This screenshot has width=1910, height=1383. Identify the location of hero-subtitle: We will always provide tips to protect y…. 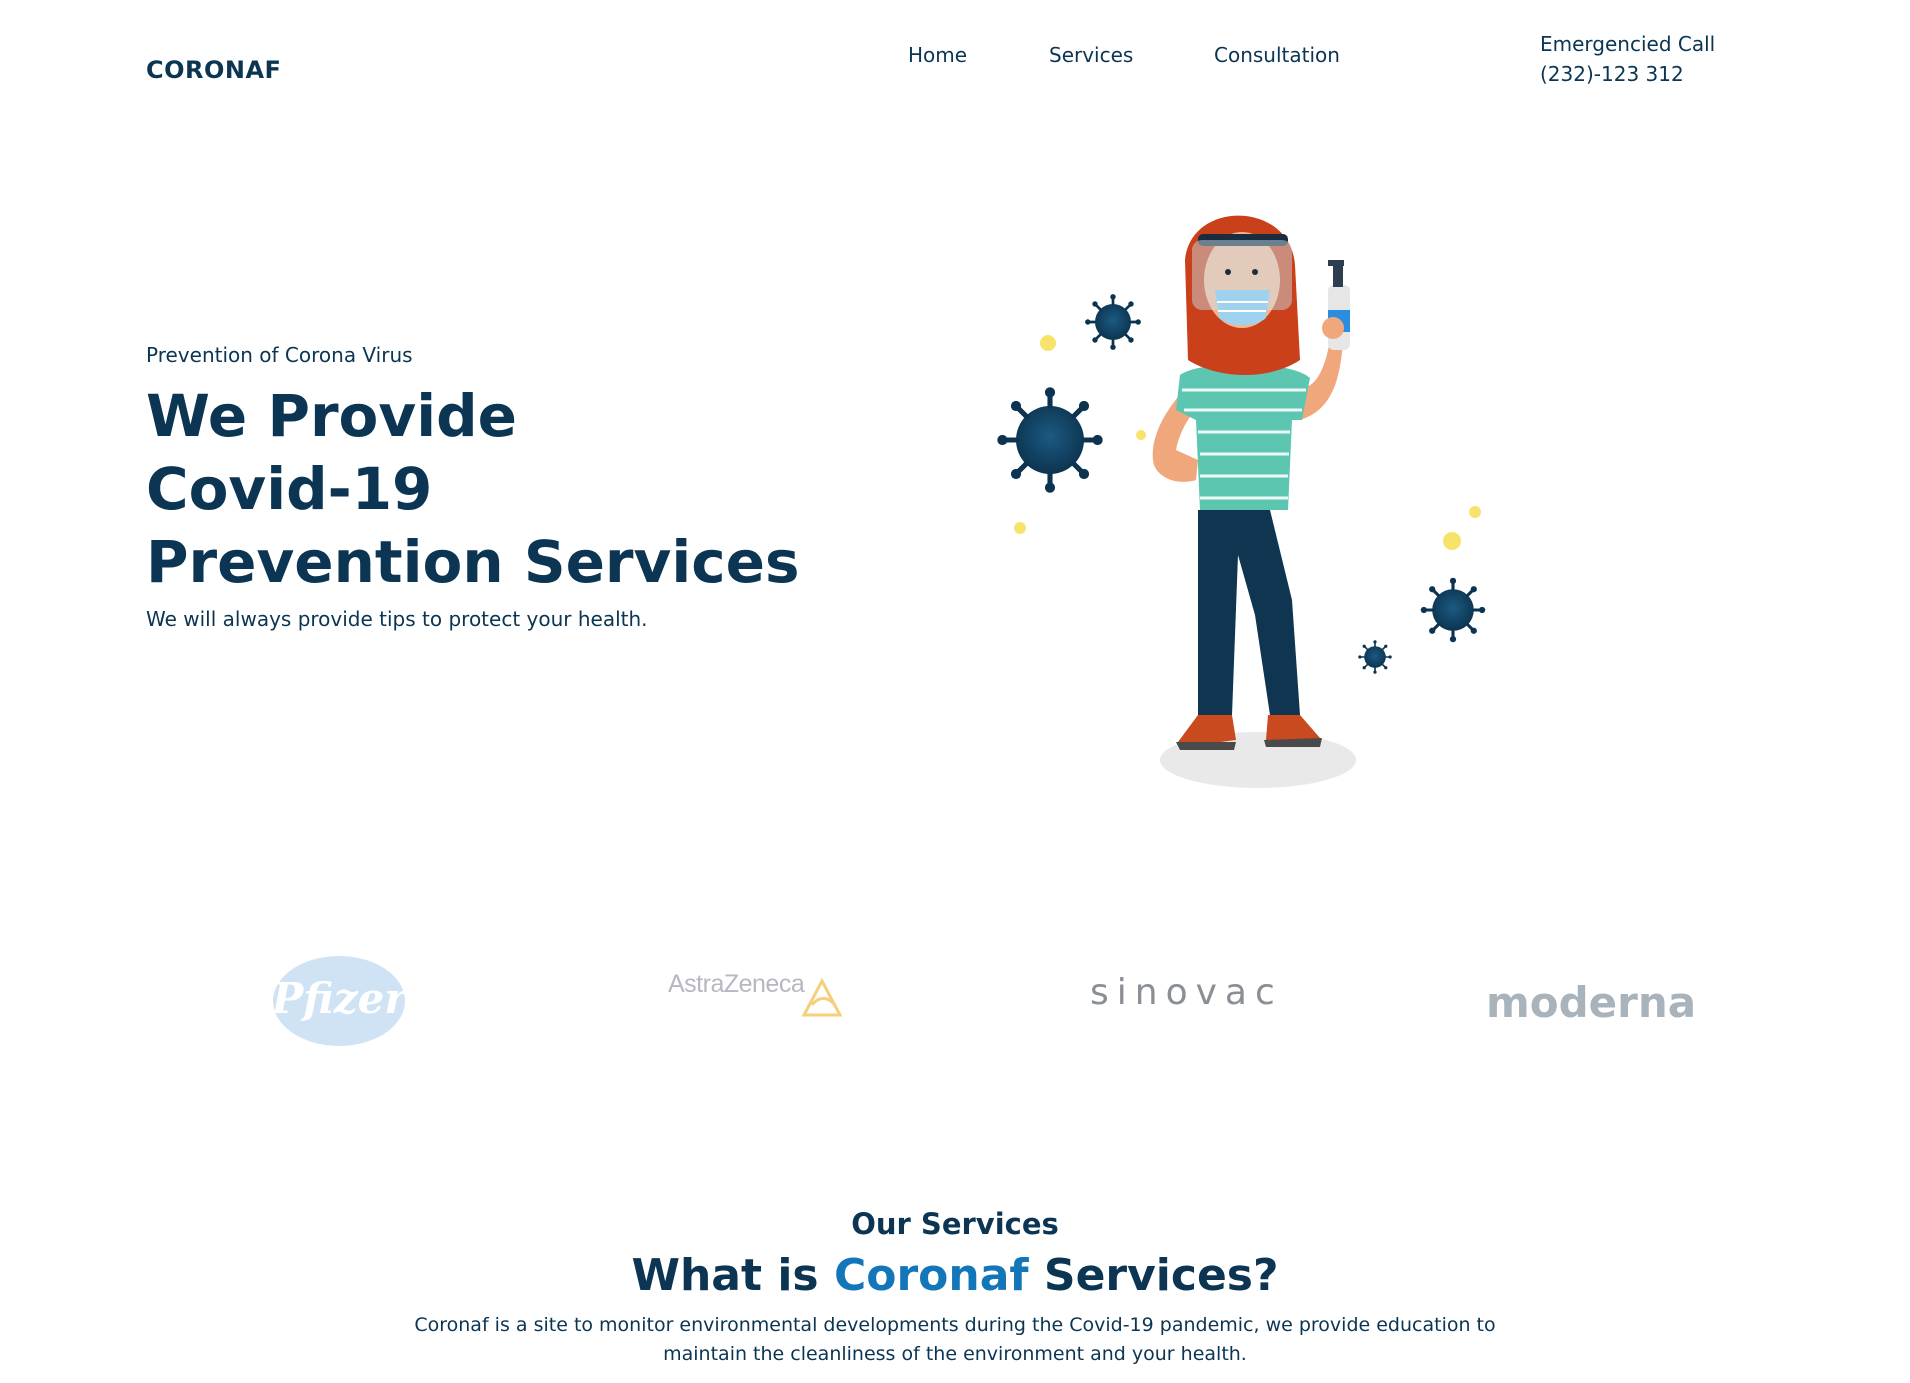
(397, 619).